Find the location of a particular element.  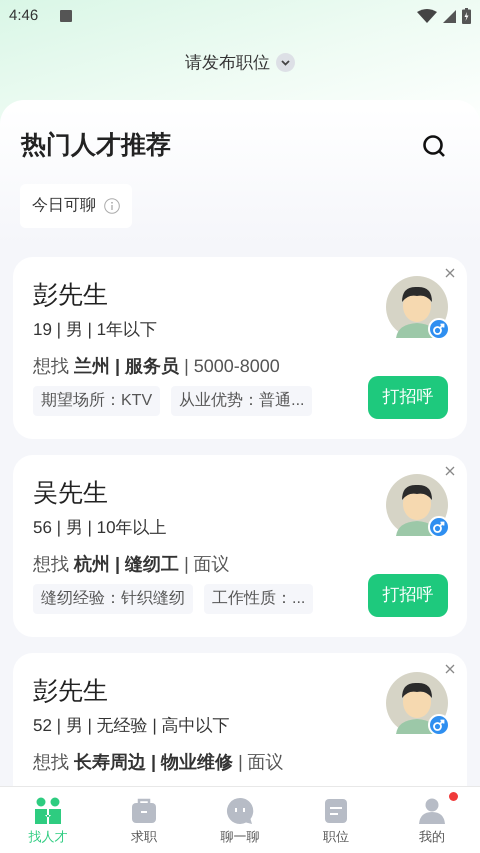

info-icon is located at coordinates (112, 206).